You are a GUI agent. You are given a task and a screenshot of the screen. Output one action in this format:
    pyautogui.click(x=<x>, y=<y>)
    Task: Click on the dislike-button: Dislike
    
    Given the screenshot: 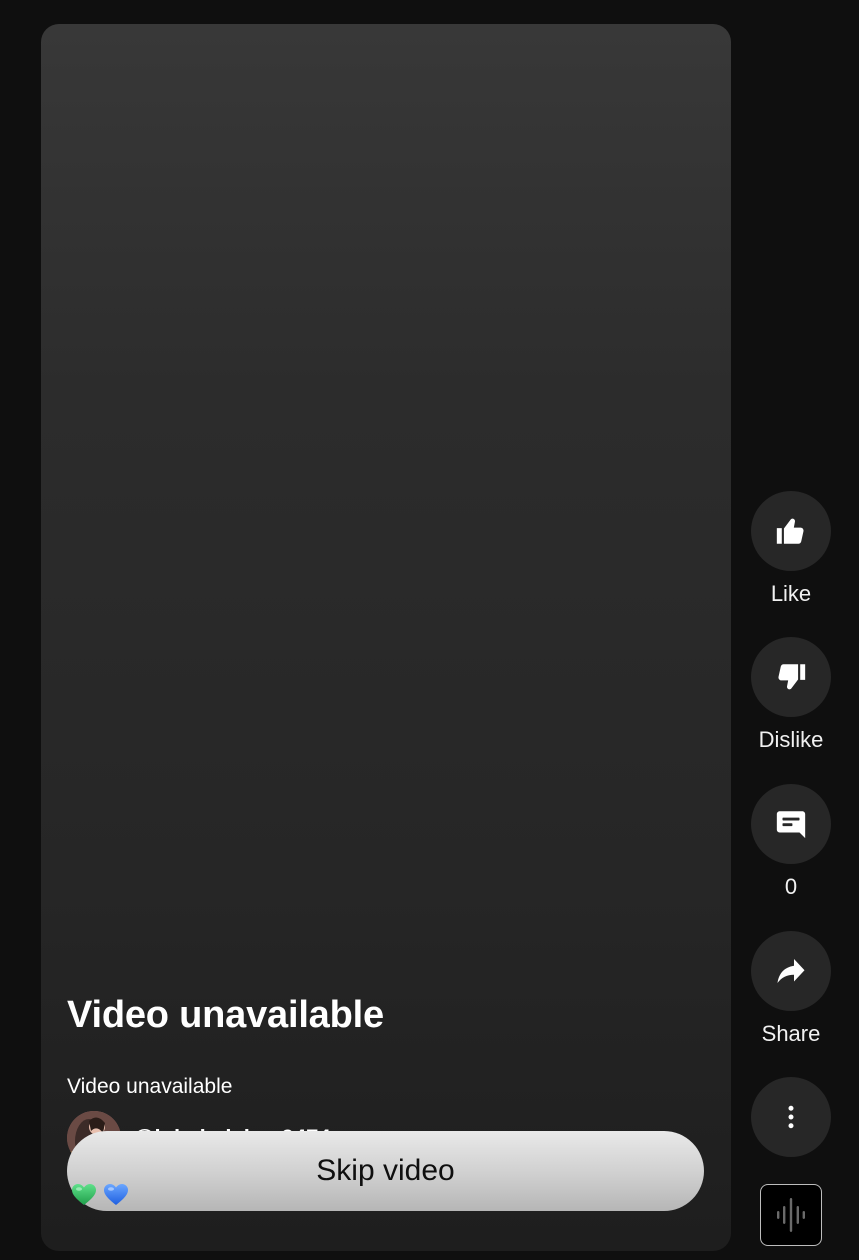 What is the action you would take?
    pyautogui.click(x=791, y=697)
    